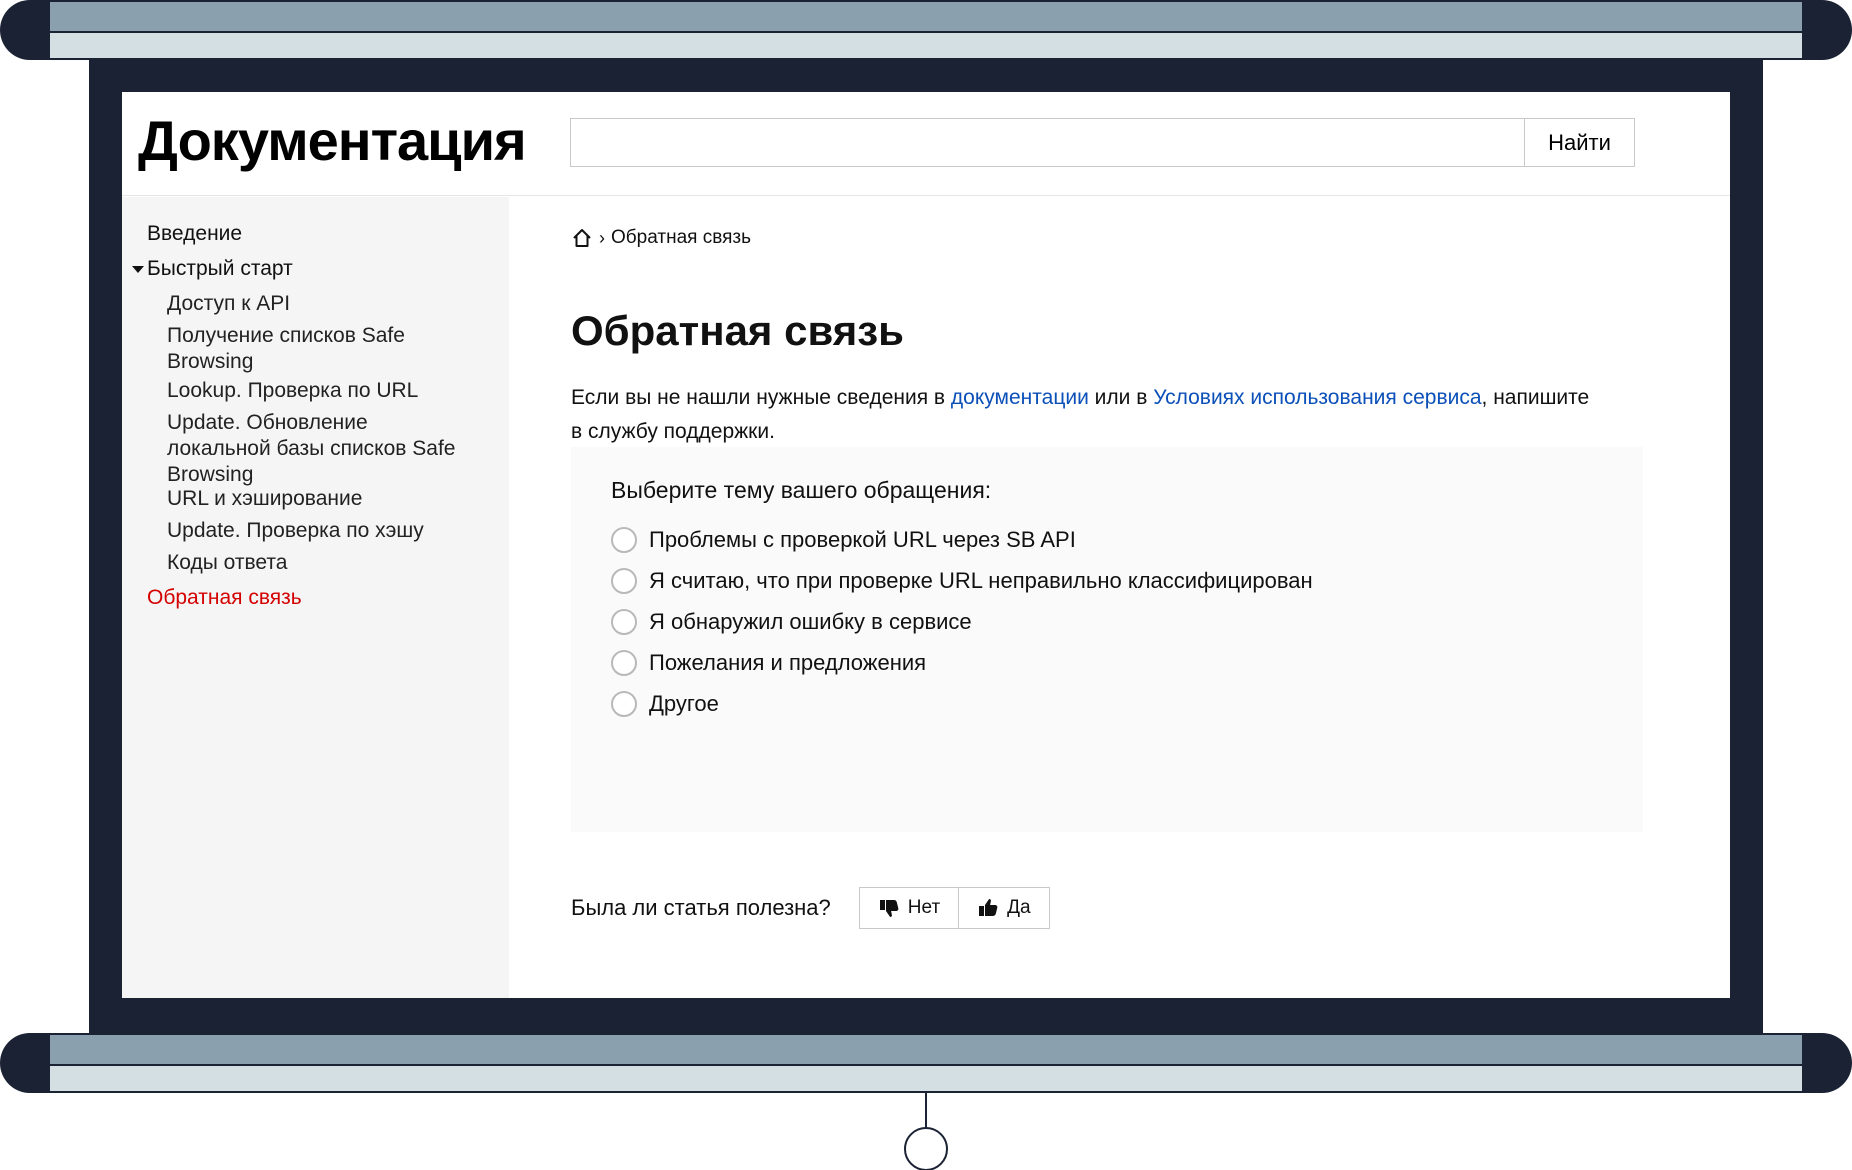  I want to click on chevron-right-icon: ›, so click(602, 237).